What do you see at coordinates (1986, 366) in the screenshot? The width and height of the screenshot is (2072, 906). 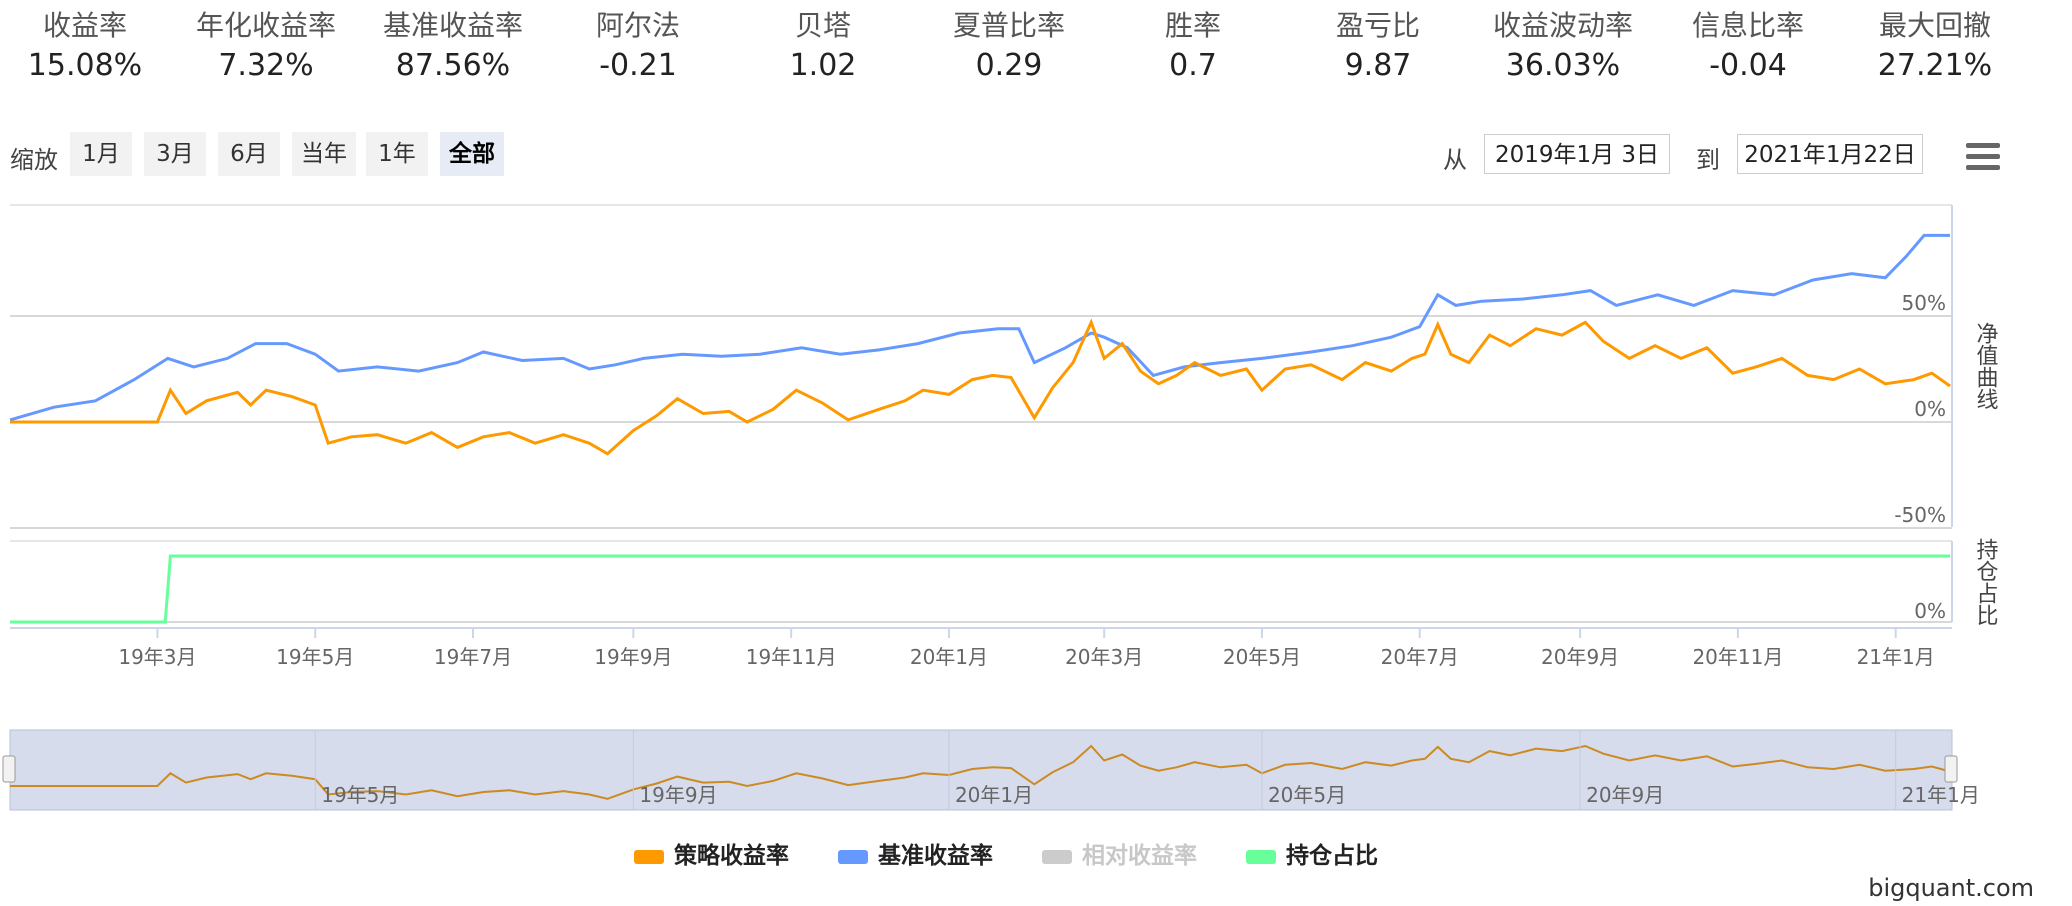 I see `panel-title-main: 净值曲线` at bounding box center [1986, 366].